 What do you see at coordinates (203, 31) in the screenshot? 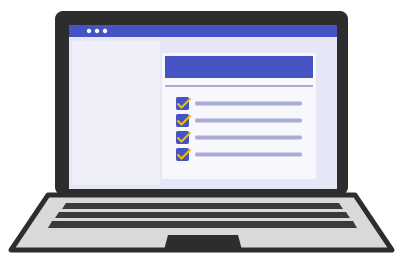
I see `window-title-bar` at bounding box center [203, 31].